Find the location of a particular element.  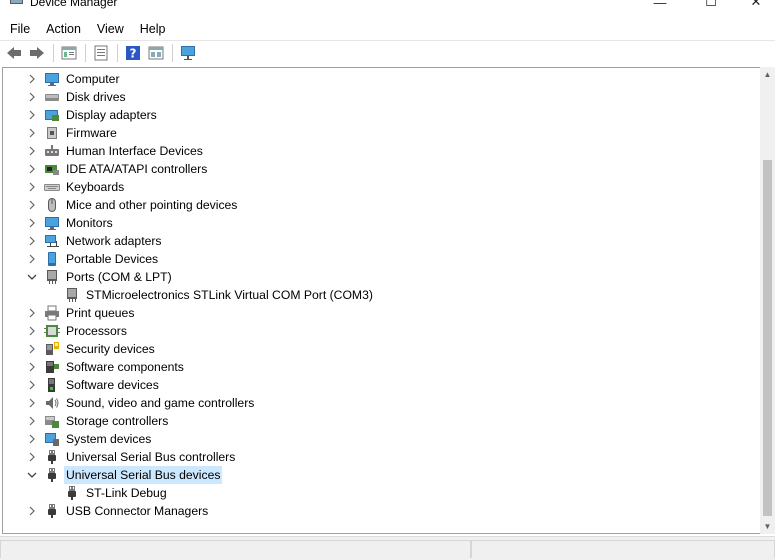

tree-item-label: Monitors is located at coordinates (89, 223).